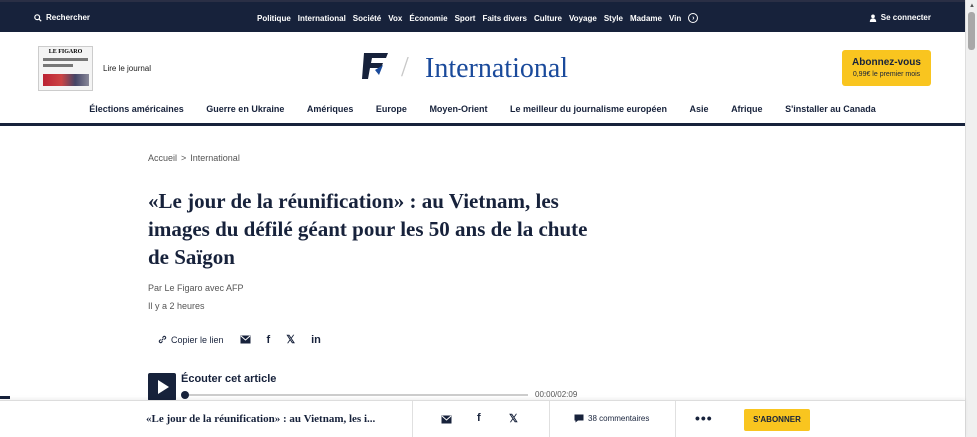 The width and height of the screenshot is (977, 437). I want to click on article-byline: Par Le Figaro avec AFP, so click(196, 288).